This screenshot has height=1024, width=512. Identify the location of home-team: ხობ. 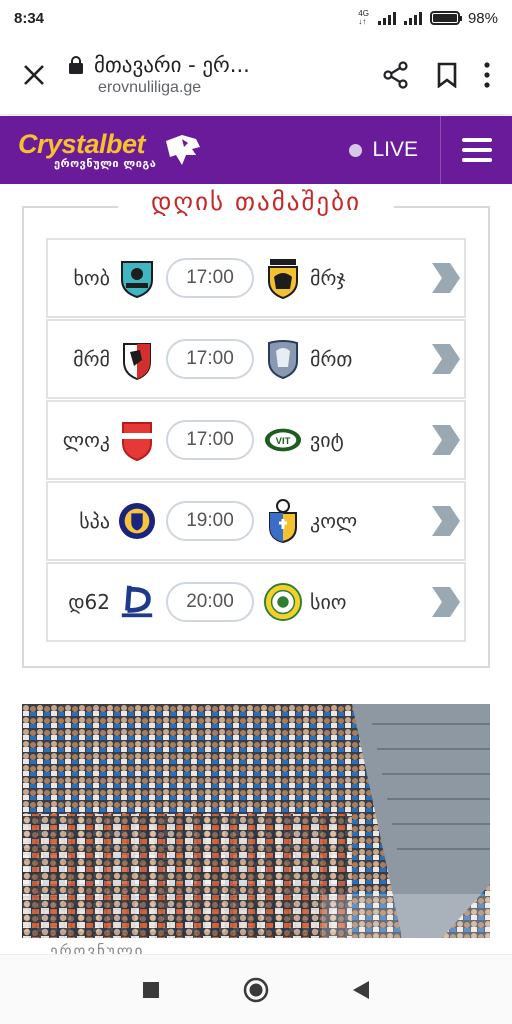
(91, 278).